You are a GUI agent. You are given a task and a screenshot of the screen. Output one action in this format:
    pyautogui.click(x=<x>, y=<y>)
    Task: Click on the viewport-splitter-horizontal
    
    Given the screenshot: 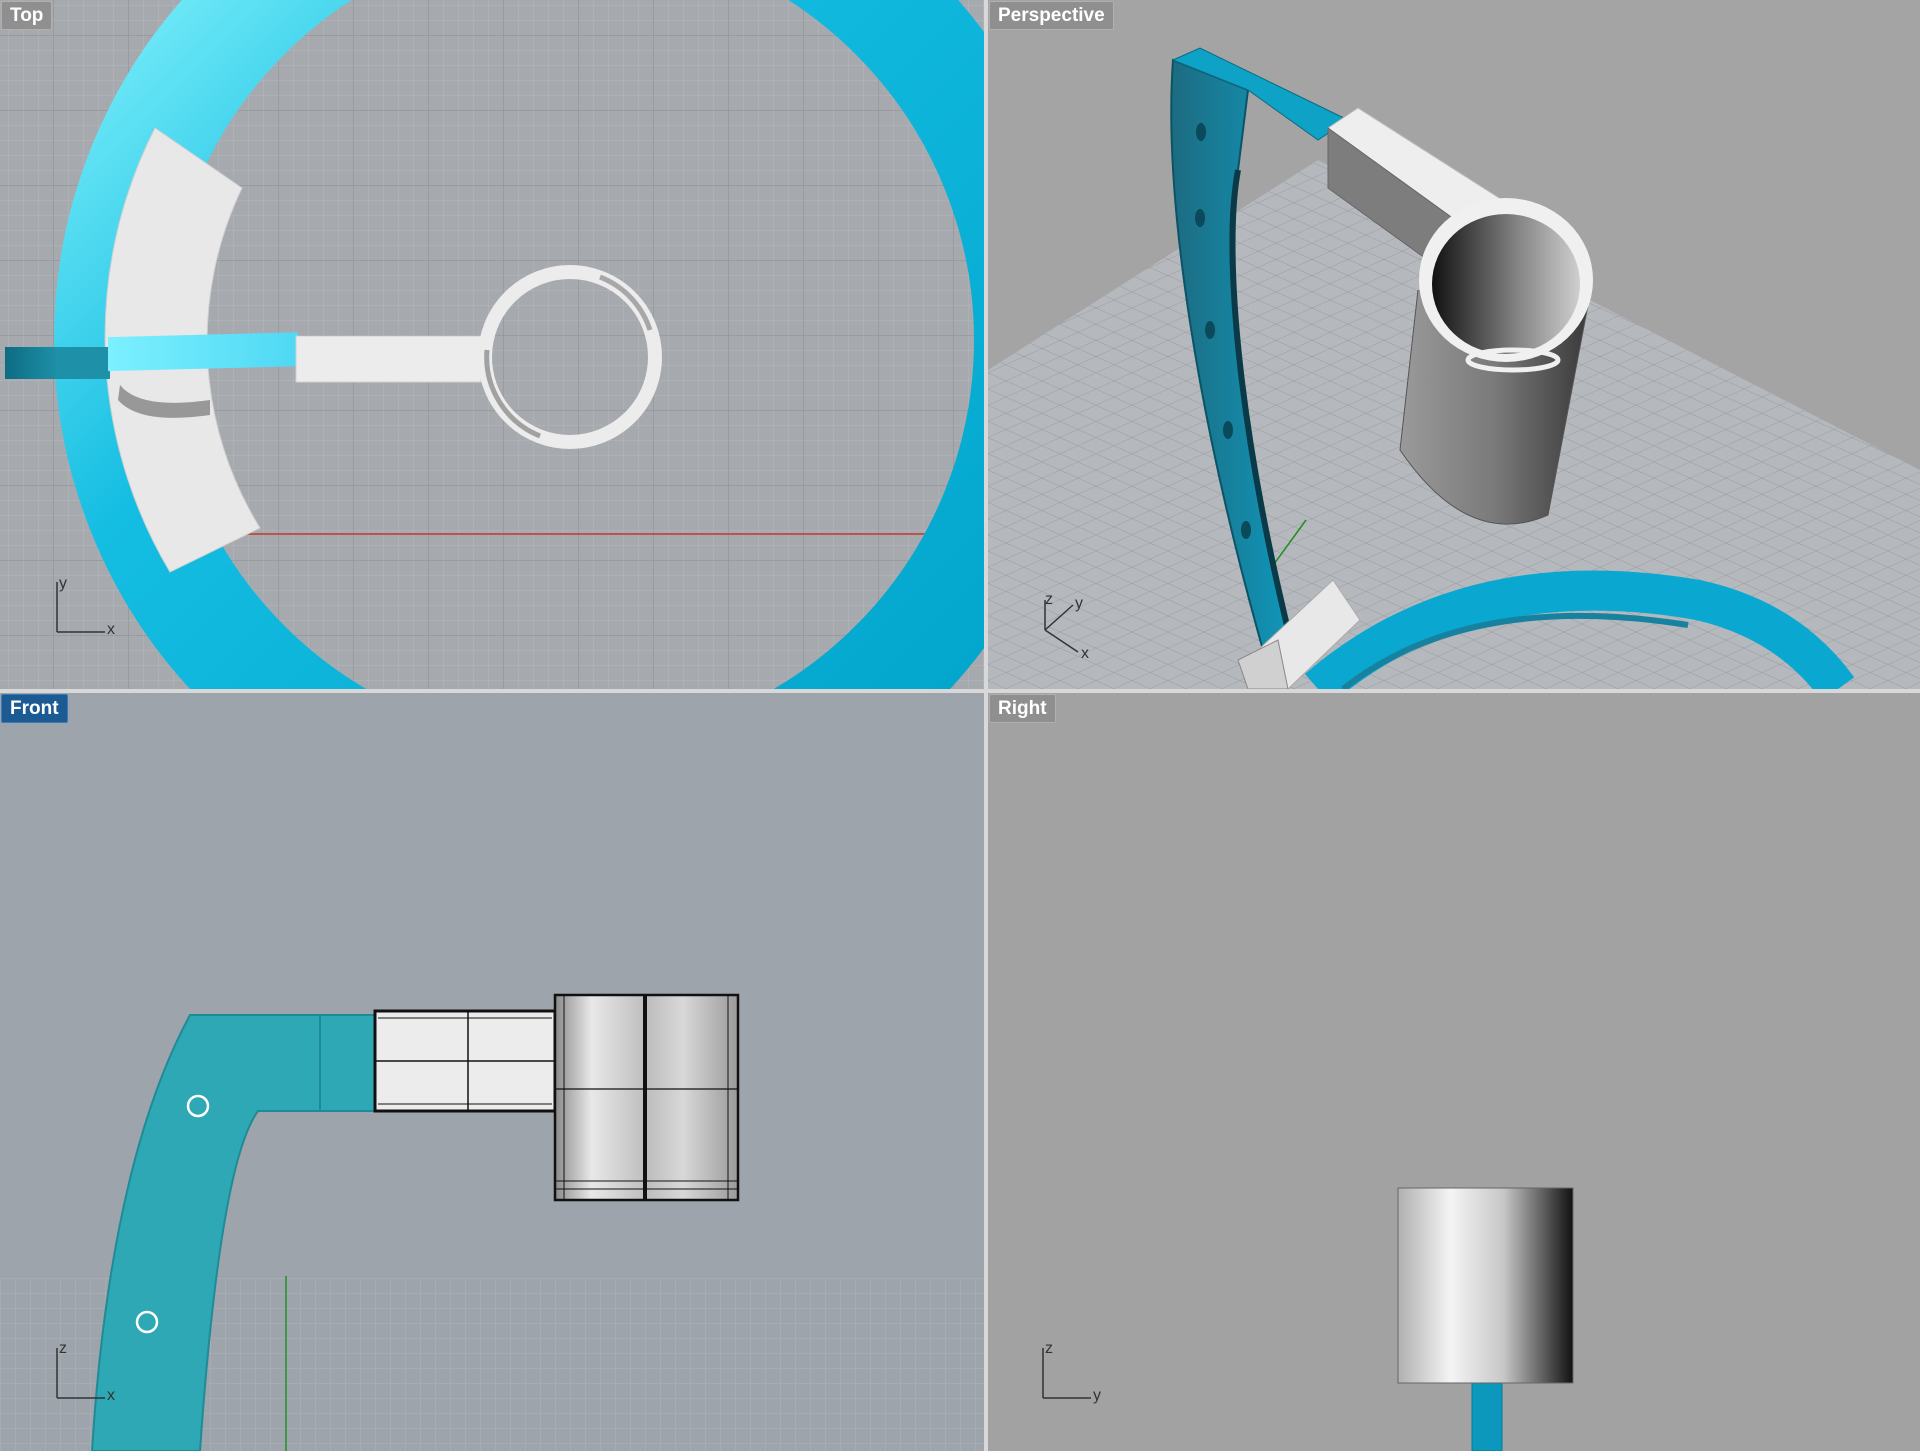 What is the action you would take?
    pyautogui.click(x=960, y=691)
    